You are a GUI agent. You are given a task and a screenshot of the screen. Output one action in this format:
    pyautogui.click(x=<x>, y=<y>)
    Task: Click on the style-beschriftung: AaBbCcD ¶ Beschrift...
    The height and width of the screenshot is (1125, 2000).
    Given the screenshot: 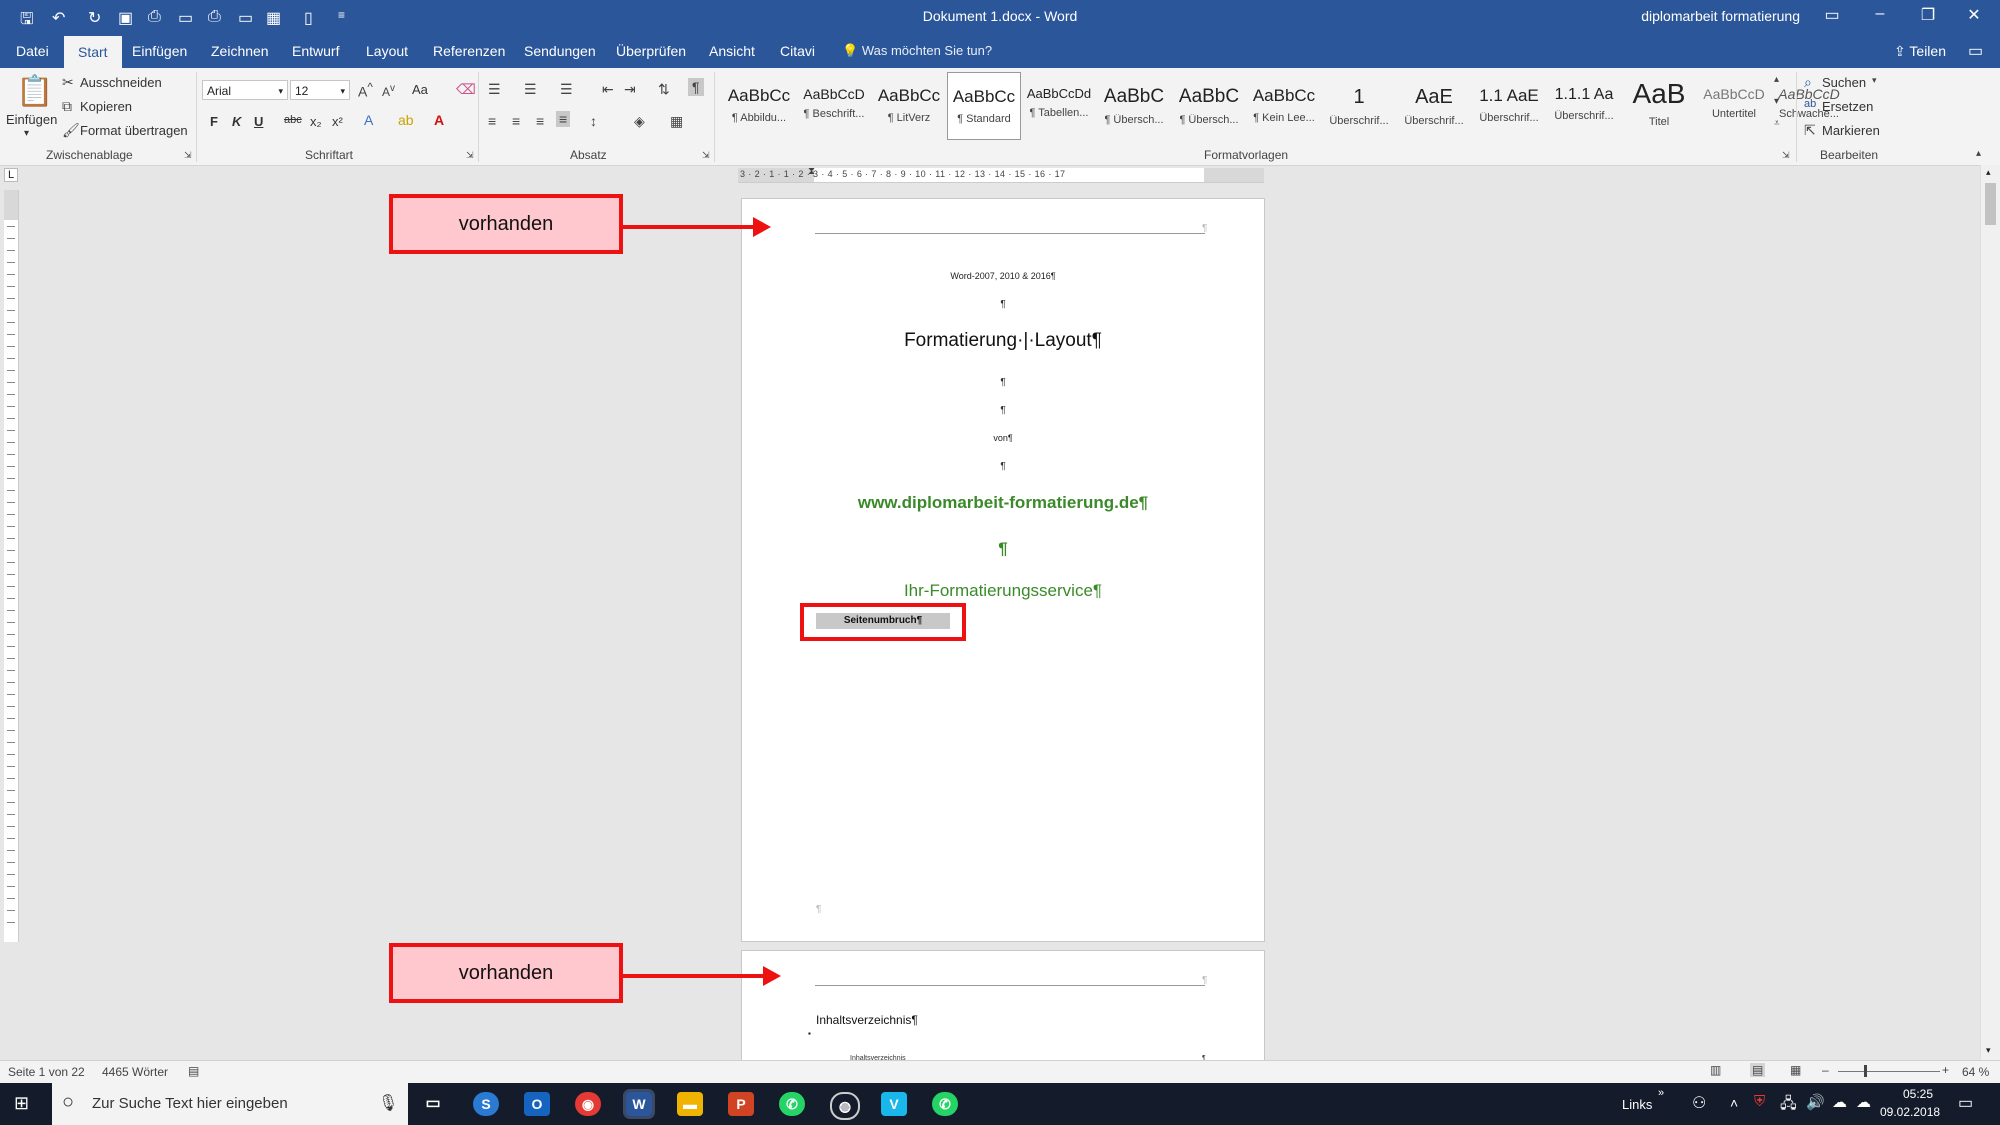 What is the action you would take?
    pyautogui.click(x=834, y=106)
    